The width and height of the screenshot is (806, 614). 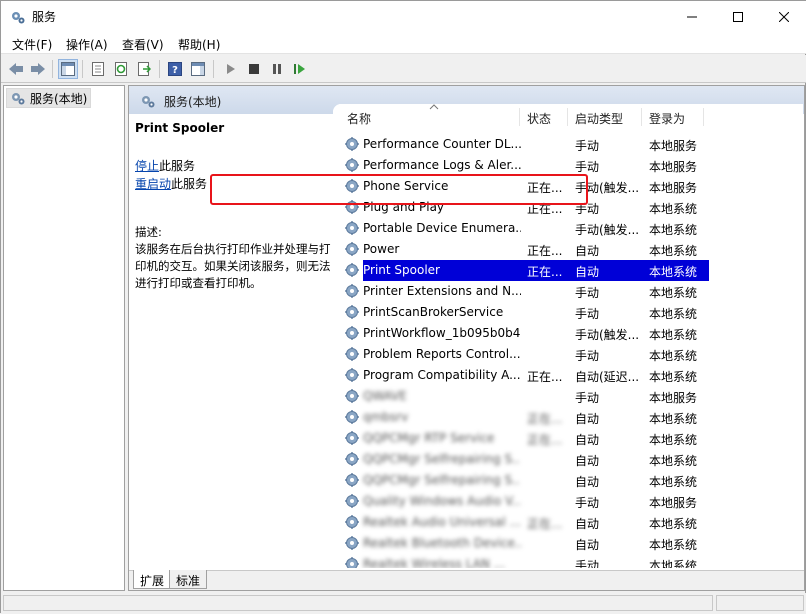 What do you see at coordinates (403, 43) in the screenshot?
I see `menu-bar: 文件(F) 操作(A) 查看(V) 帮助(H)` at bounding box center [403, 43].